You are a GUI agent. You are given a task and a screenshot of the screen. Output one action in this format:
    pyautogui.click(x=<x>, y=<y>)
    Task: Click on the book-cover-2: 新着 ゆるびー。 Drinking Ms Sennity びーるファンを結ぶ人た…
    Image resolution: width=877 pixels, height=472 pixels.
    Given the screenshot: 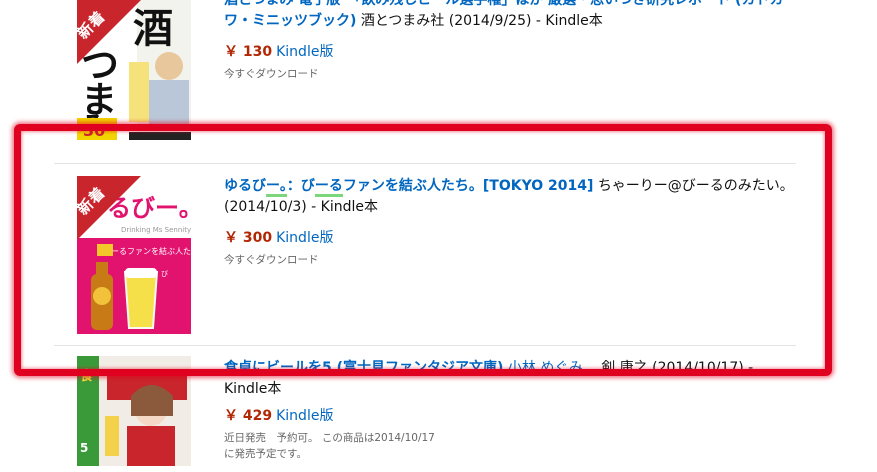 What is the action you would take?
    pyautogui.click(x=134, y=255)
    